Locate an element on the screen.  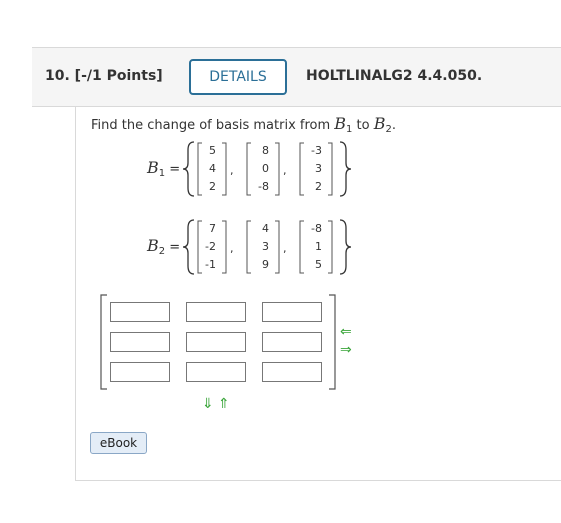
b2-v1-entry-3: -1 is located at coordinates (210, 264).